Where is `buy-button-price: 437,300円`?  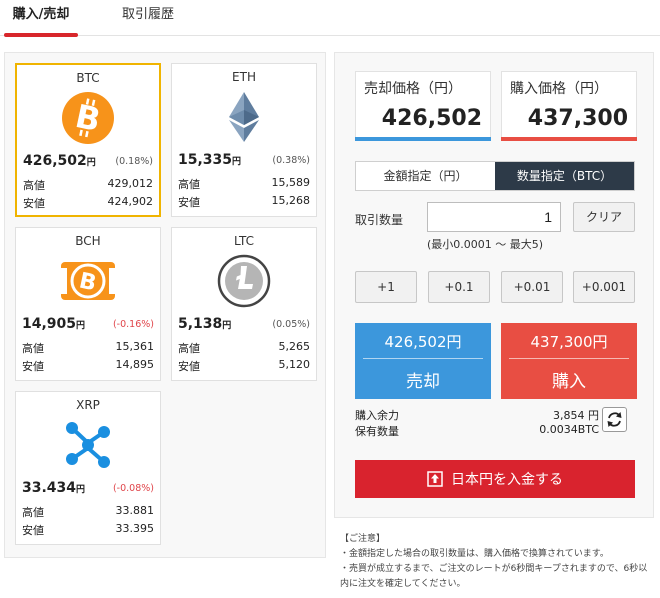
buy-button-price: 437,300円 is located at coordinates (569, 345).